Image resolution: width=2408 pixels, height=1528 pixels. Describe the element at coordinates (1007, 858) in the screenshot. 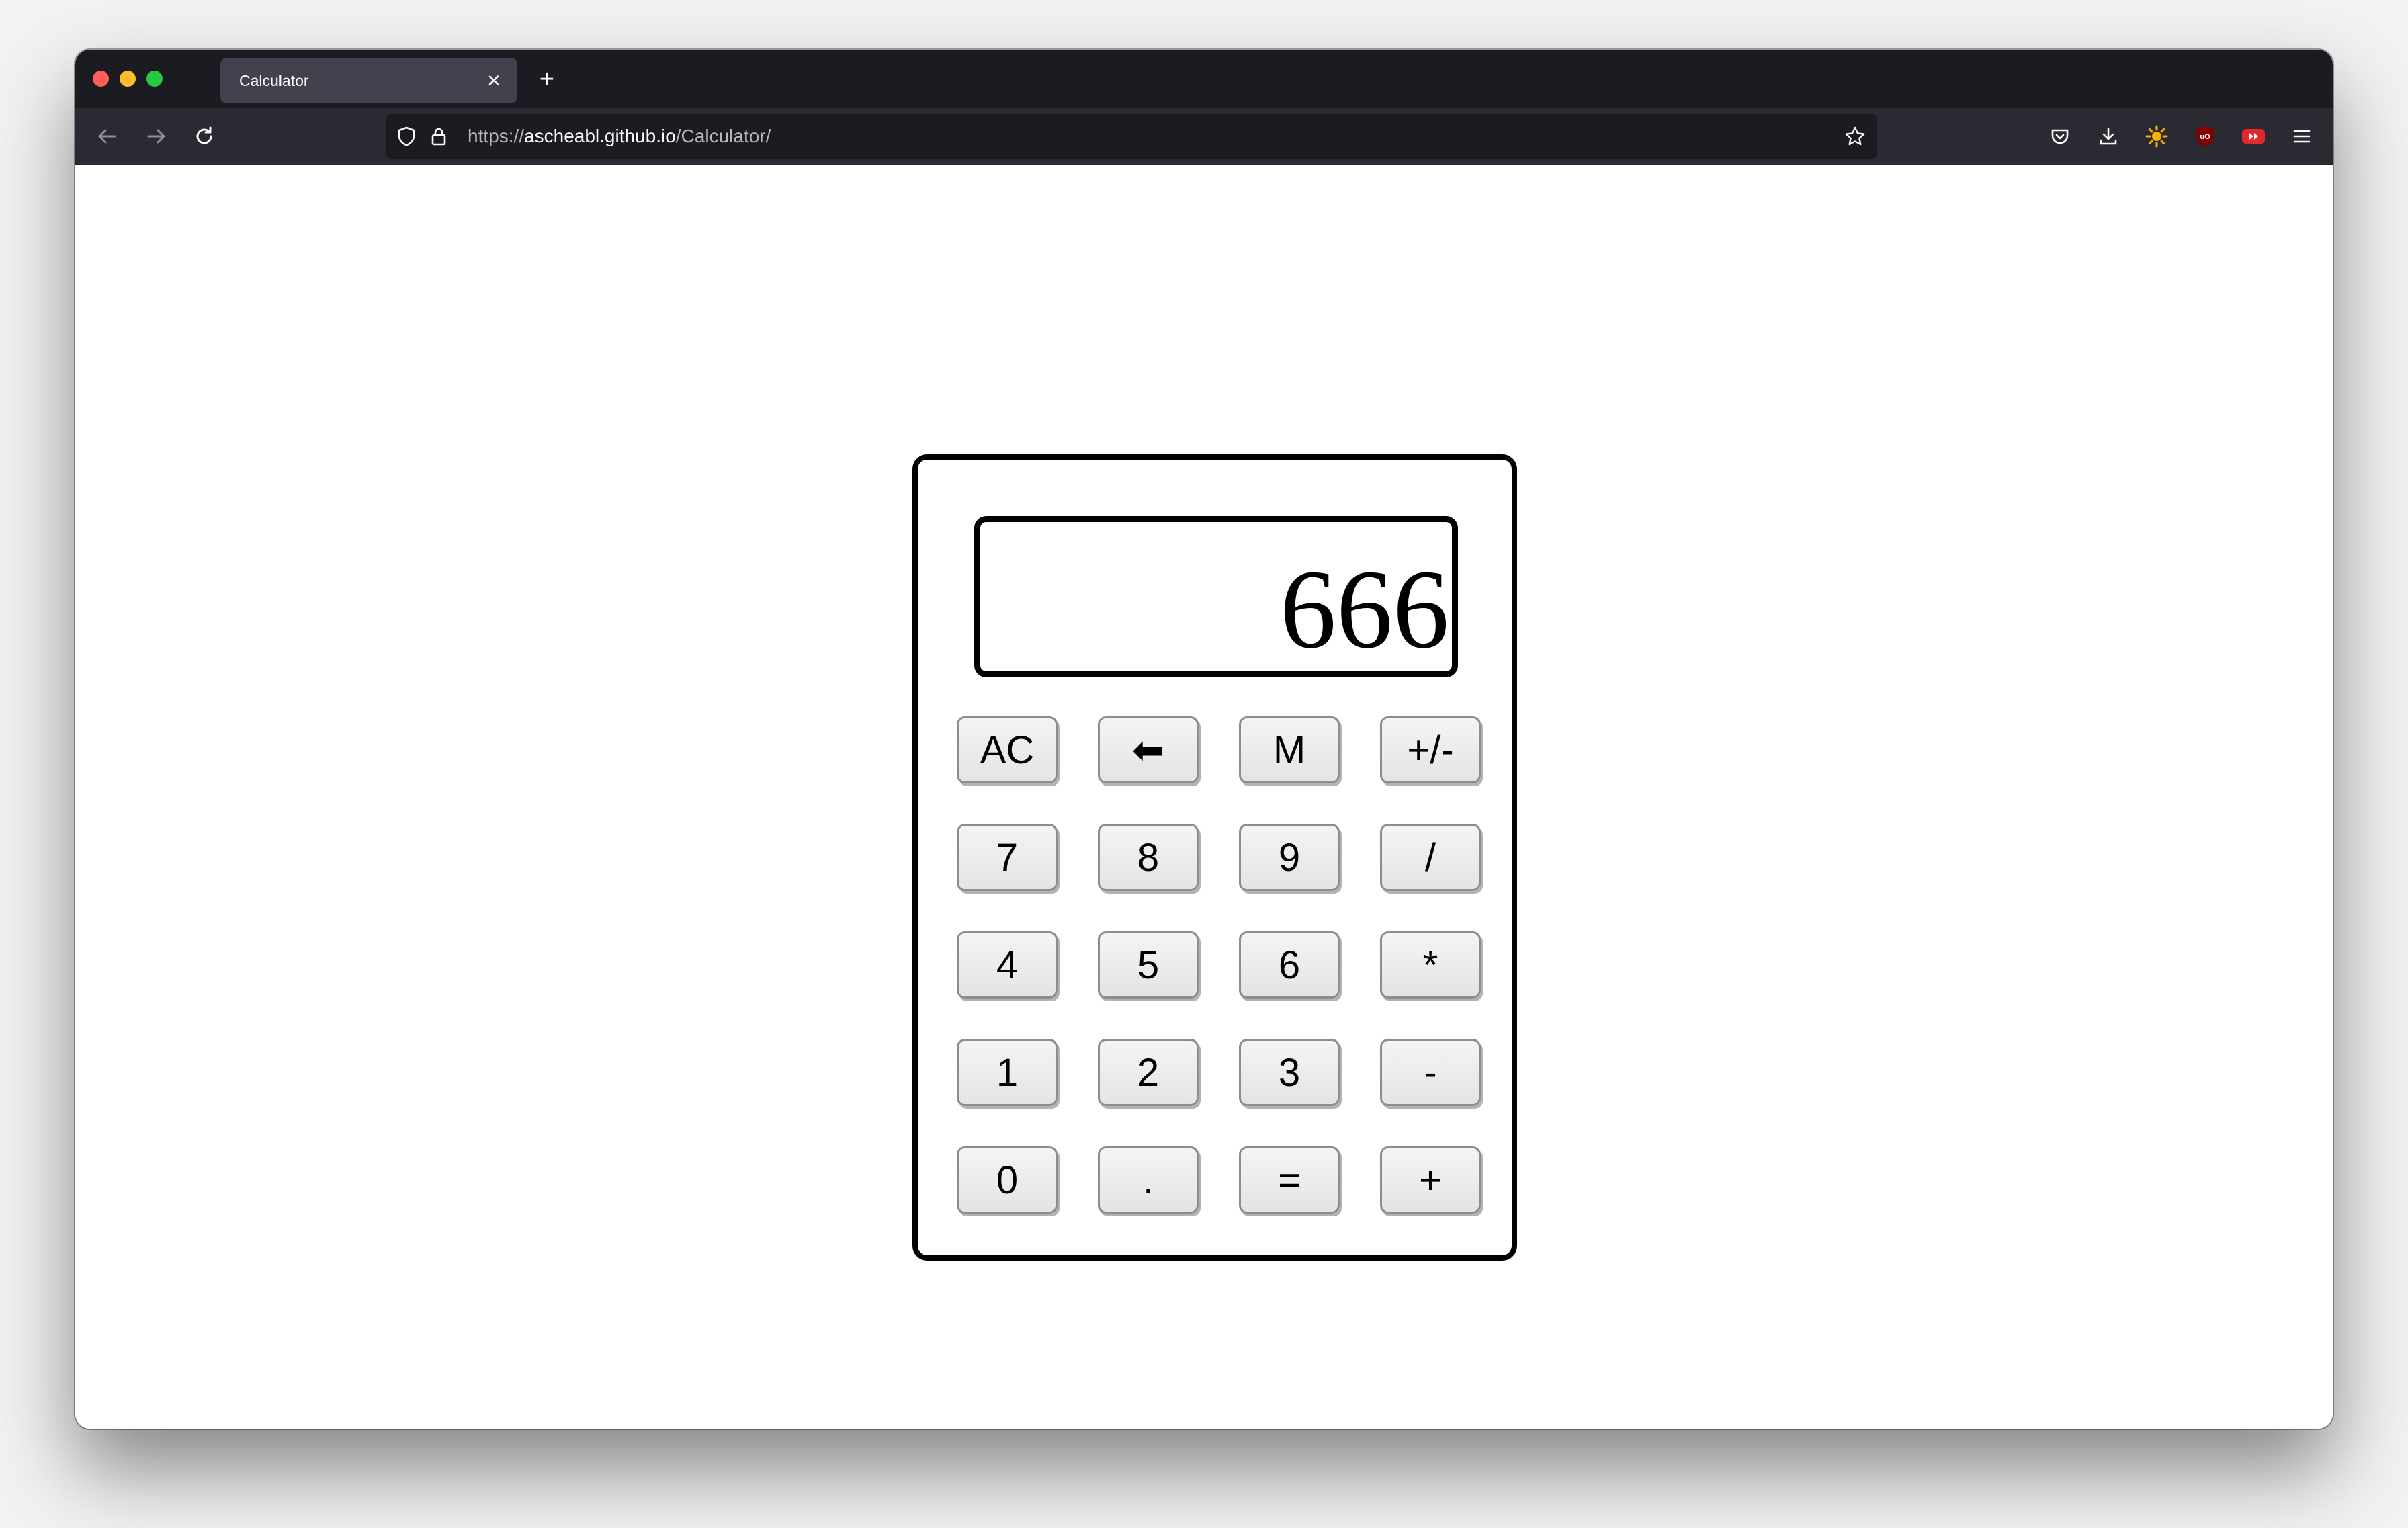

I see `key-7: 7` at that location.